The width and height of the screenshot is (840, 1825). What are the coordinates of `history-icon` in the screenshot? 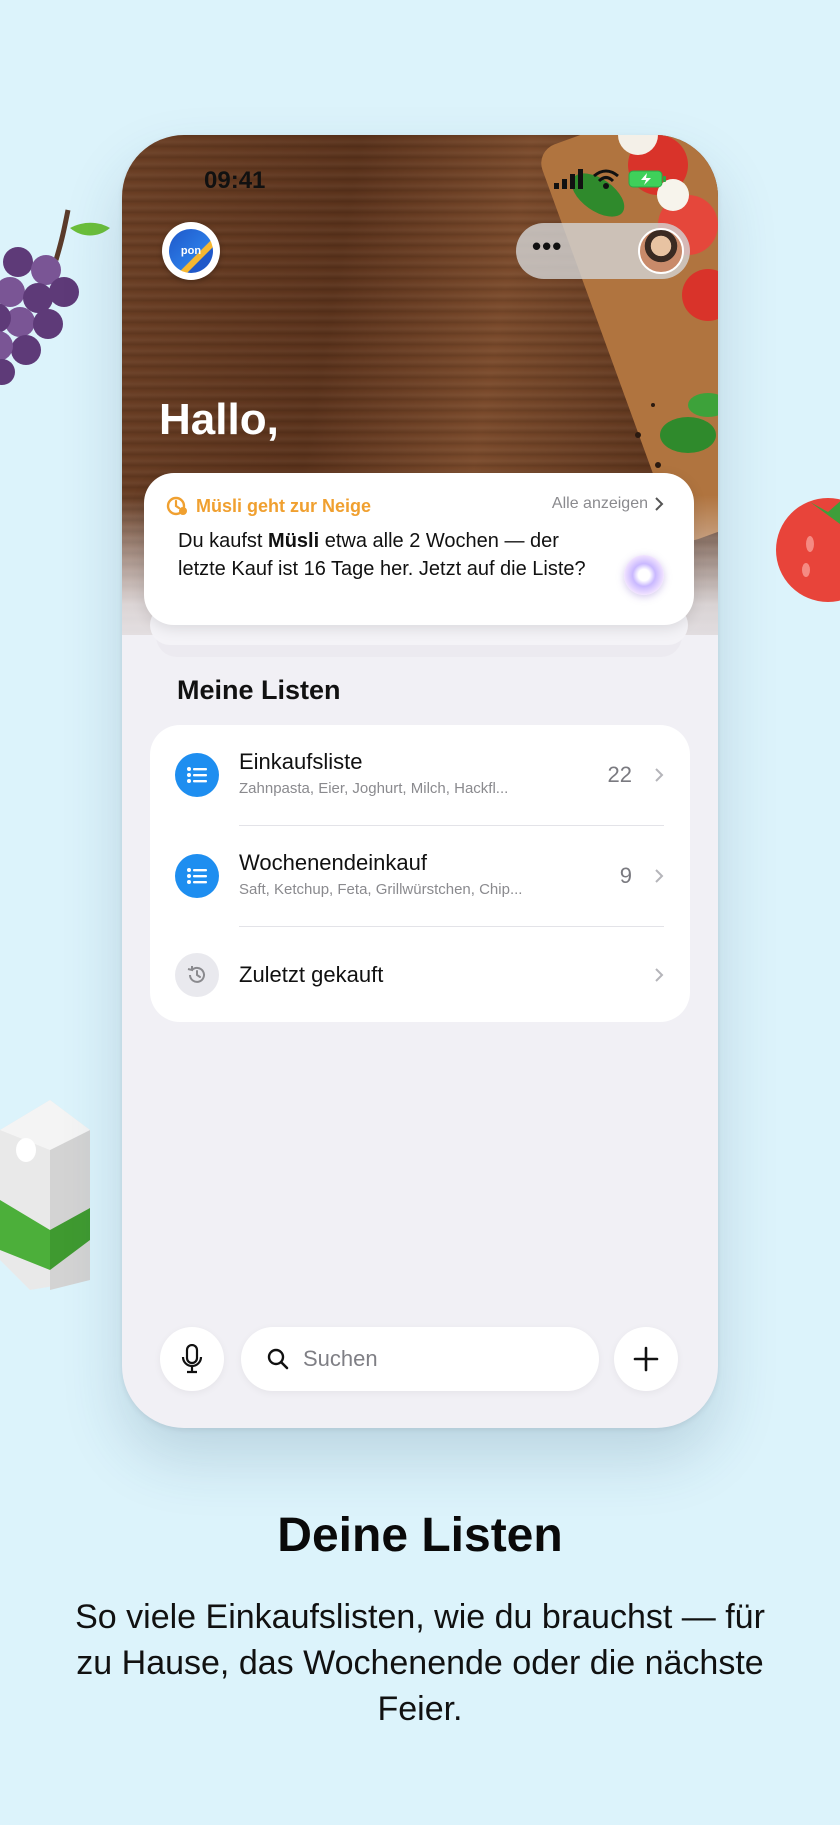 It's located at (197, 975).